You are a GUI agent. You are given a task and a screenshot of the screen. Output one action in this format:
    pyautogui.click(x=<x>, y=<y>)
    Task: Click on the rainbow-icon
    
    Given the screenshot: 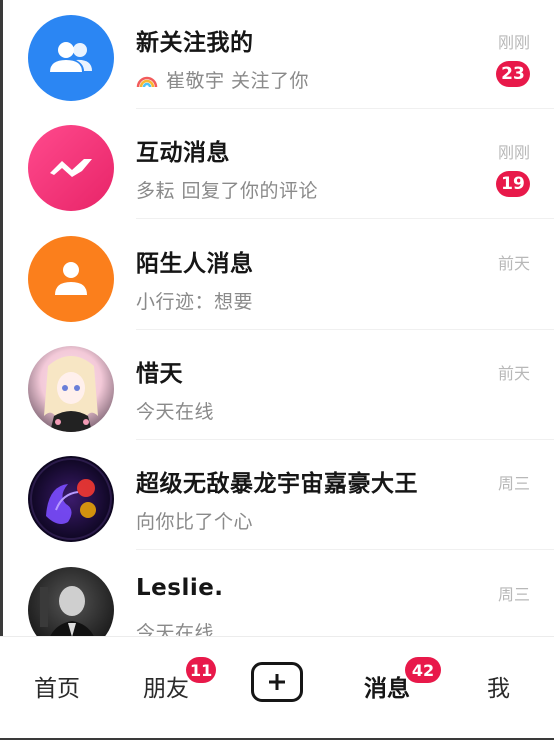 What is the action you would take?
    pyautogui.click(x=147, y=82)
    